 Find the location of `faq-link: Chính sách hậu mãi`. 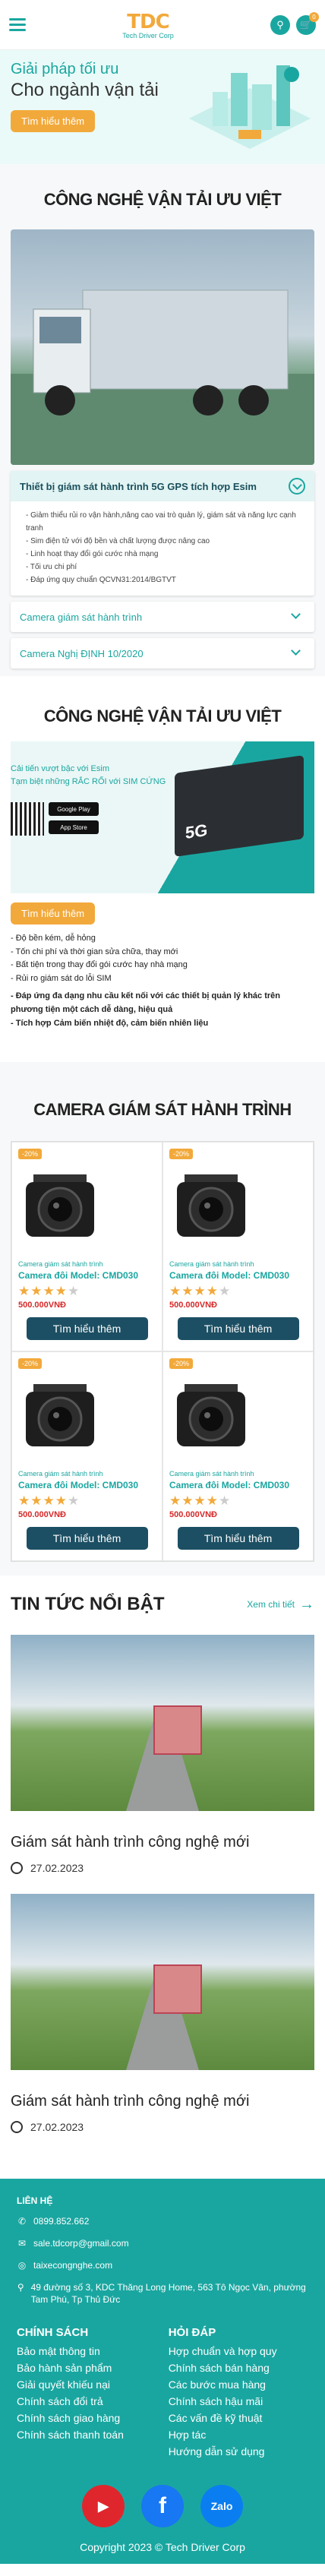

faq-link: Chính sách hậu mãi is located at coordinates (238, 2401).